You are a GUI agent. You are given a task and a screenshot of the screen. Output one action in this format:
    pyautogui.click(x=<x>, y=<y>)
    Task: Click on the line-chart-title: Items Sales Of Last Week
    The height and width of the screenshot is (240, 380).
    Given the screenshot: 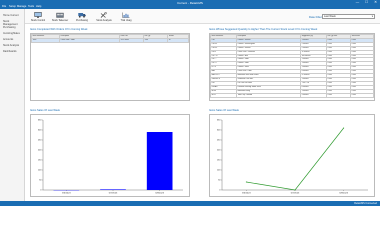 What is the action you would take?
    pyautogui.click(x=224, y=110)
    